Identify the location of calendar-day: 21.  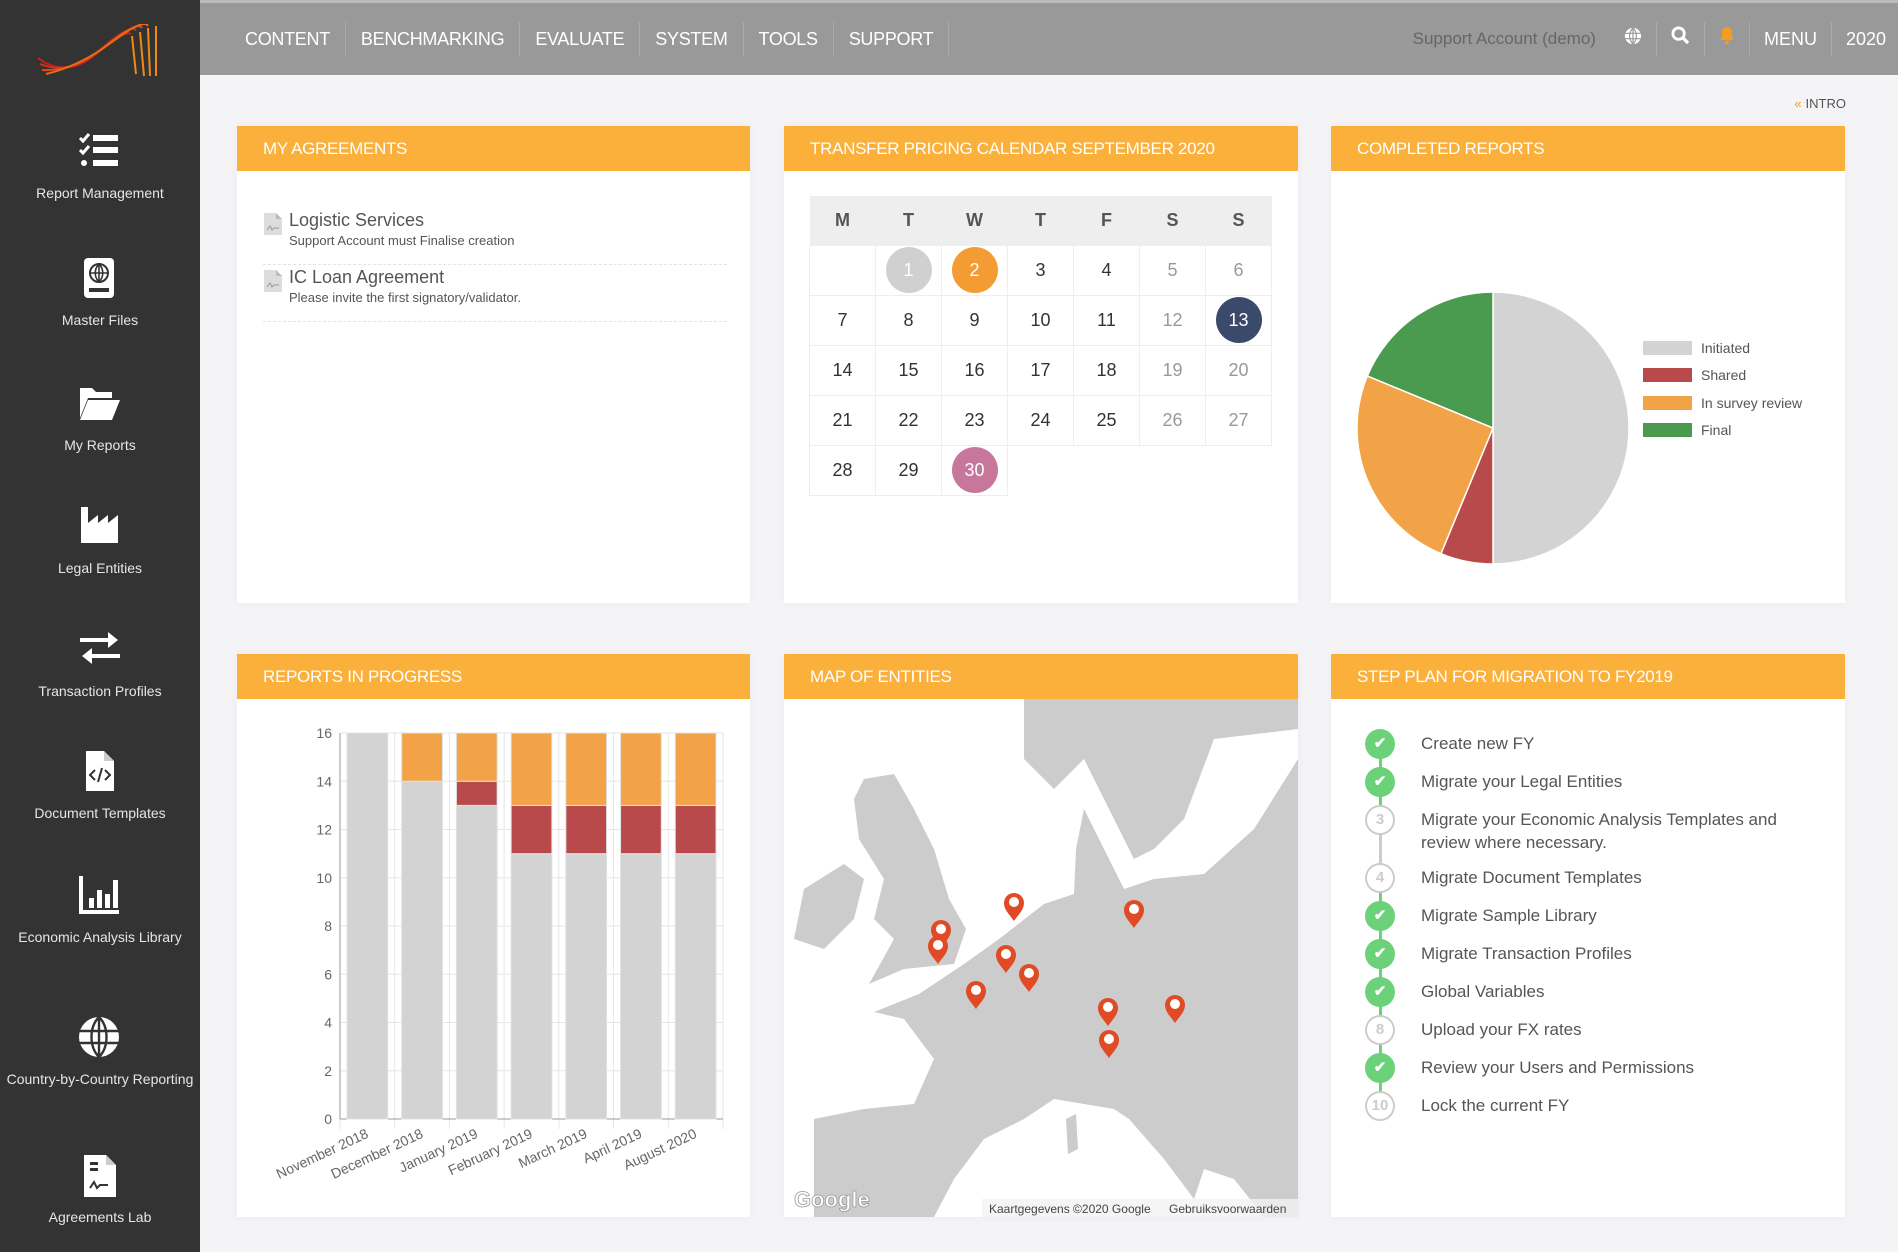
(842, 420).